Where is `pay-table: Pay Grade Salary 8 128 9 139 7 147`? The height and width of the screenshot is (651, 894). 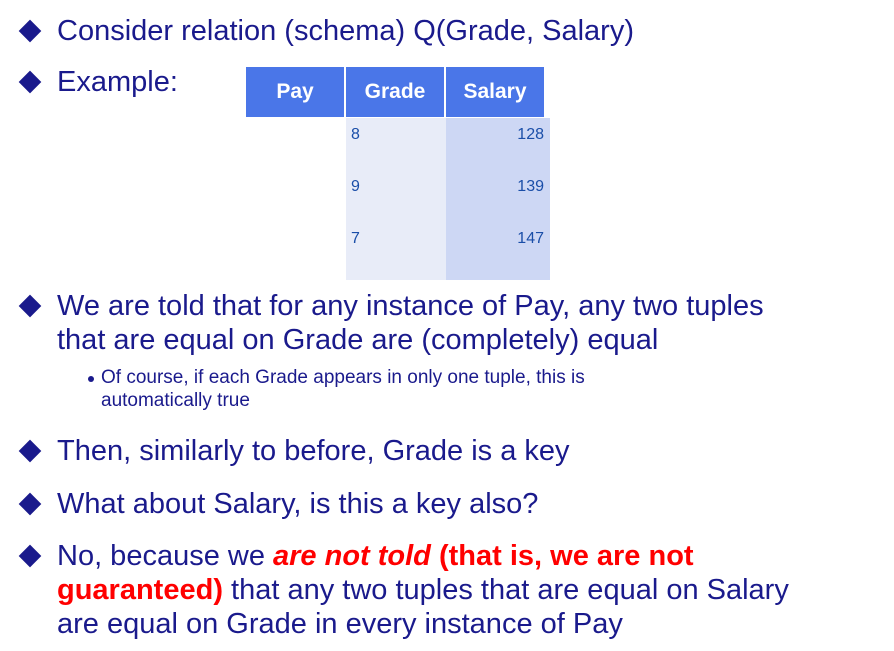
pay-table: Pay Grade Salary 8 128 9 139 7 147 is located at coordinates (398, 173).